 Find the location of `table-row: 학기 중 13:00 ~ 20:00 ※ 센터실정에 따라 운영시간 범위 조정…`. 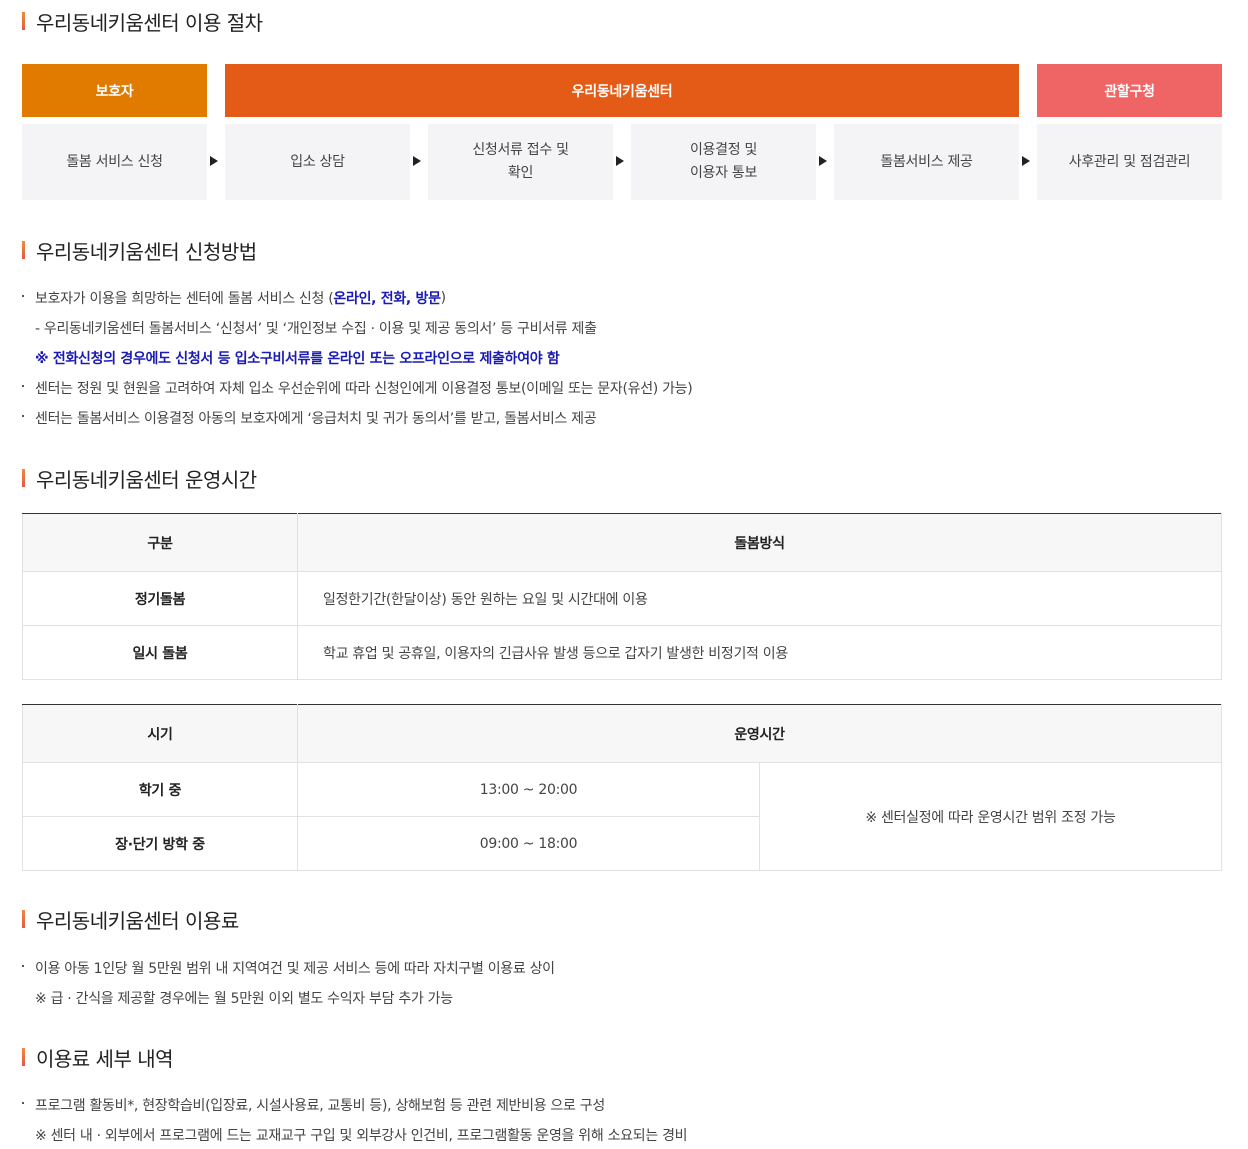

table-row: 학기 중 13:00 ~ 20:00 ※ 센터실정에 따라 운영시간 범위 조정… is located at coordinates (622, 816).